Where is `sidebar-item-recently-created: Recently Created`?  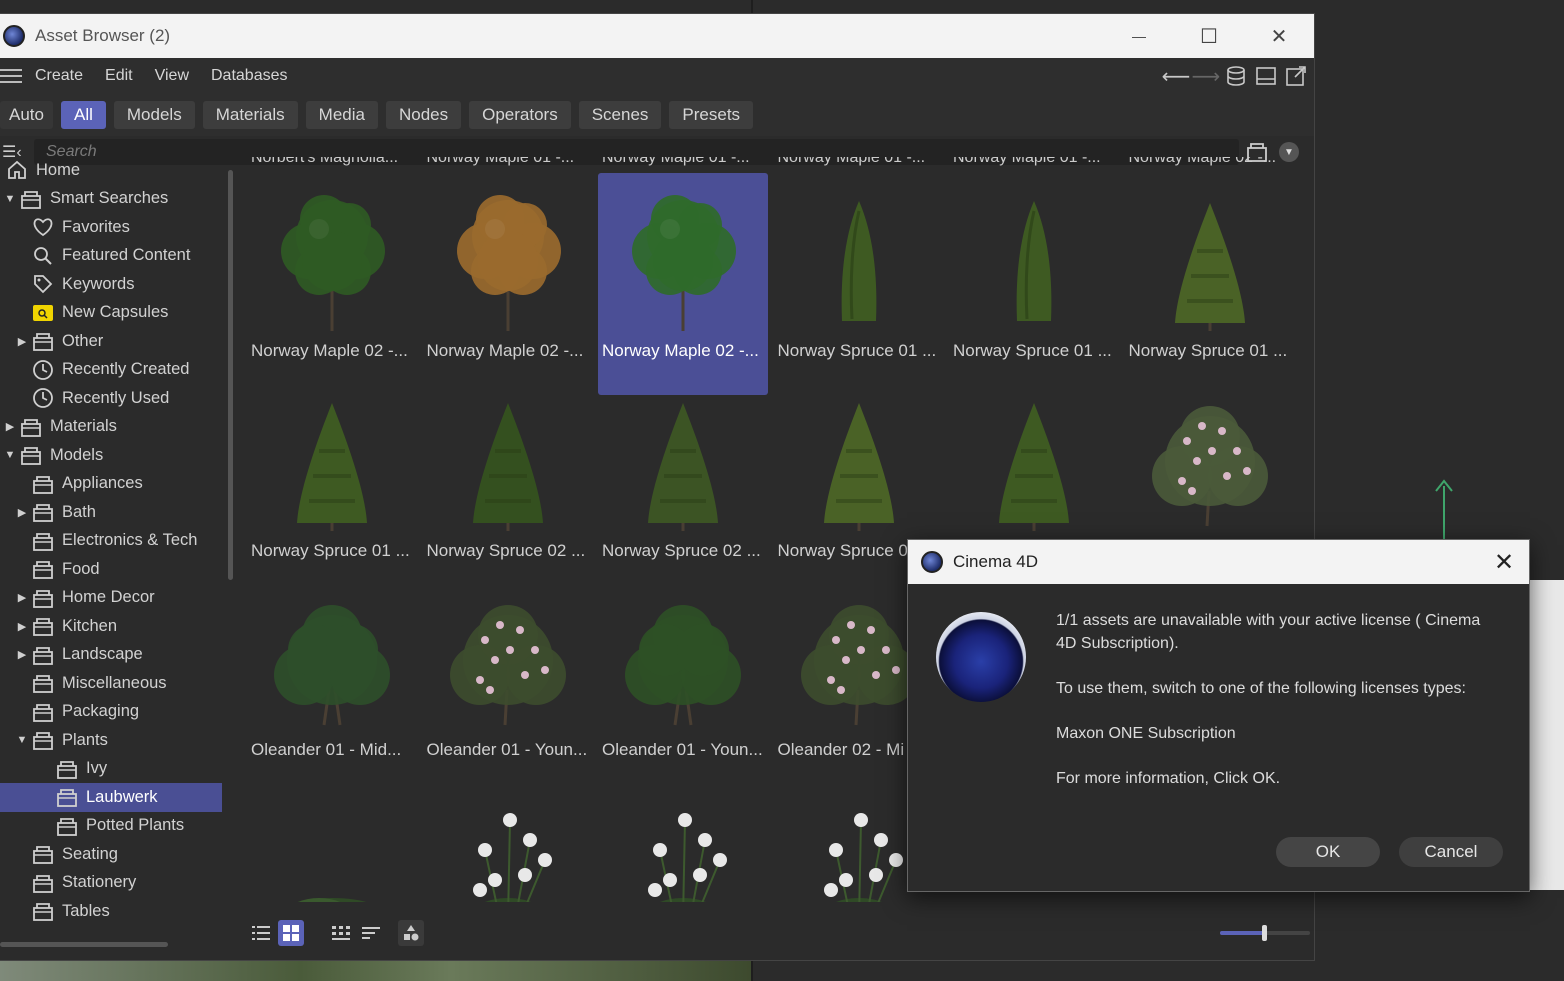 sidebar-item-recently-created: Recently Created is located at coordinates (111, 370).